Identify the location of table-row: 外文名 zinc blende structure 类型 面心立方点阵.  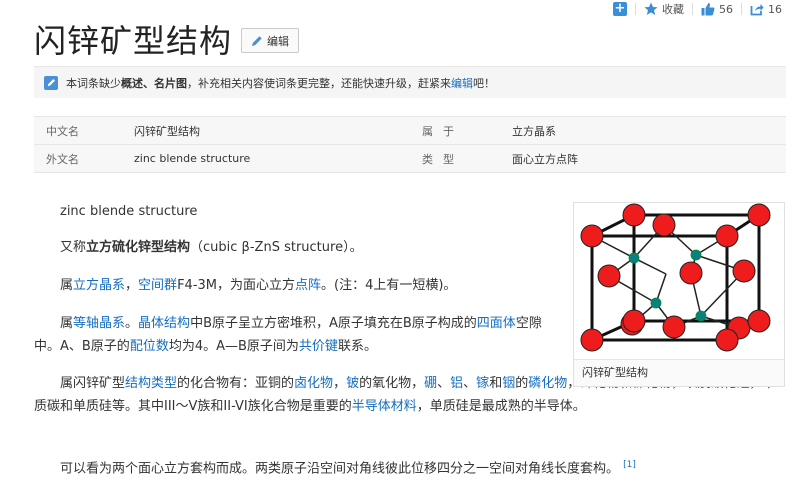
(410, 159).